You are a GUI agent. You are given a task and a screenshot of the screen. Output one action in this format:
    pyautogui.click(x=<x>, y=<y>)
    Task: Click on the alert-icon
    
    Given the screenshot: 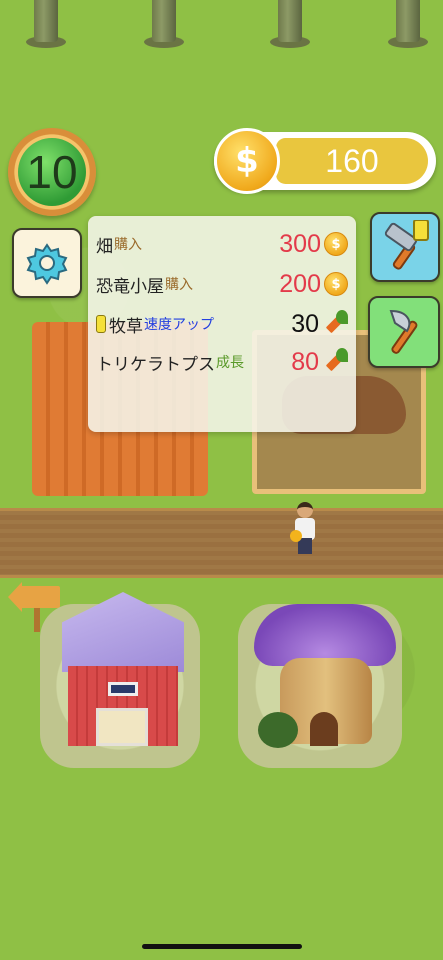 What is the action you would take?
    pyautogui.click(x=101, y=324)
    